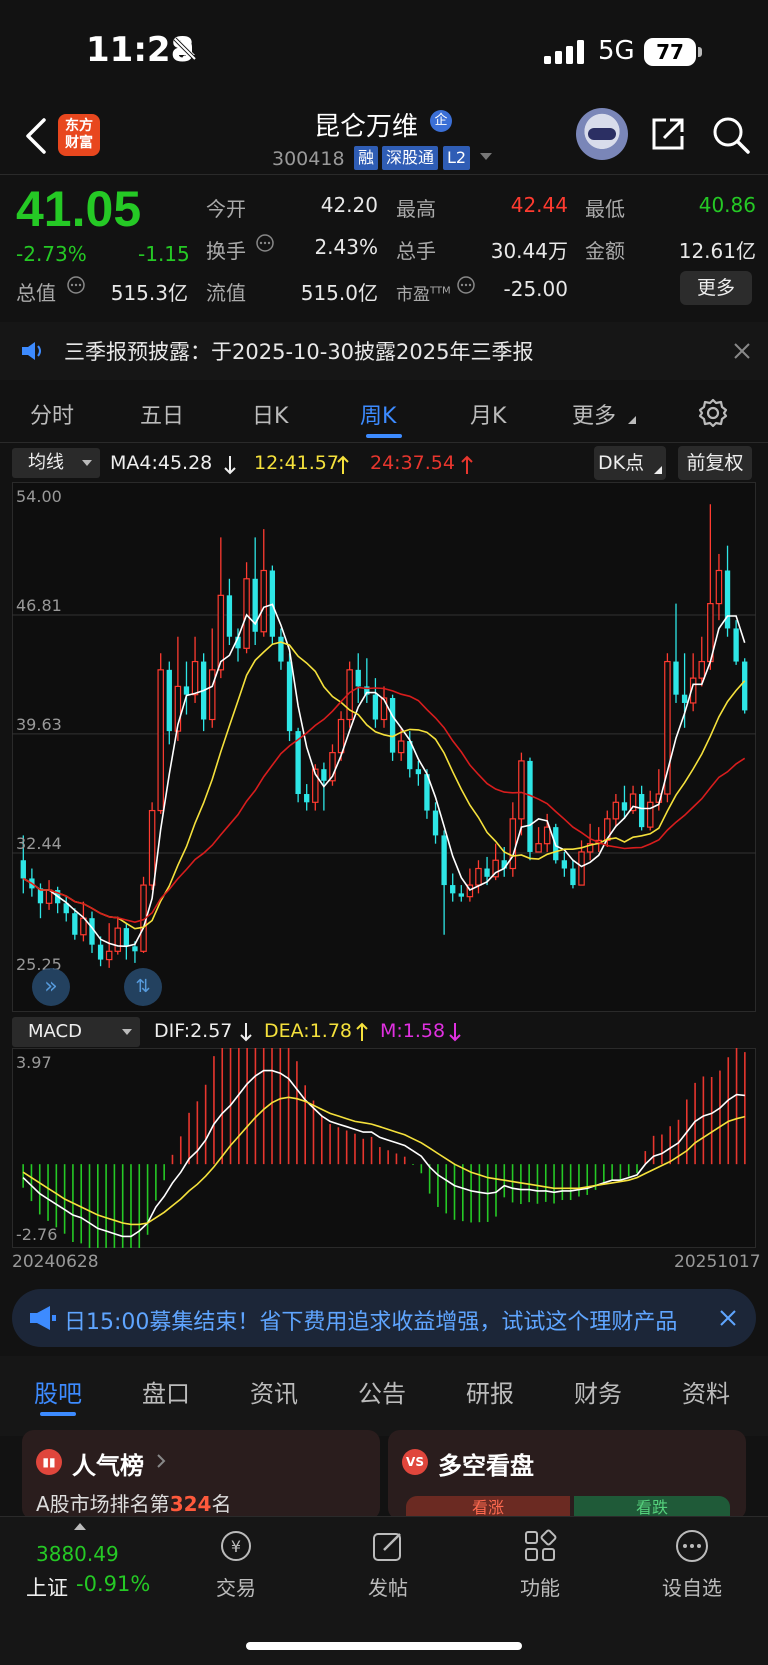  I want to click on chevron-right-icon, so click(161, 1461).